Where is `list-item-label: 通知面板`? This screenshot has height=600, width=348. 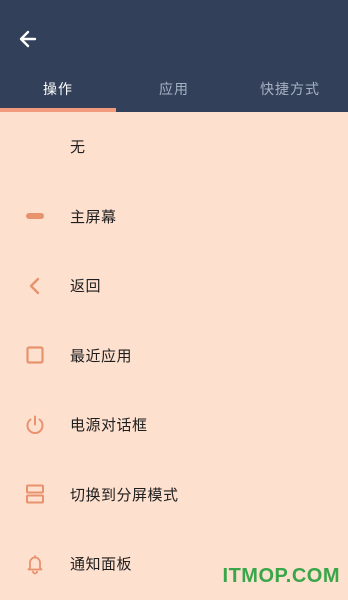 list-item-label: 通知面板 is located at coordinates (101, 564).